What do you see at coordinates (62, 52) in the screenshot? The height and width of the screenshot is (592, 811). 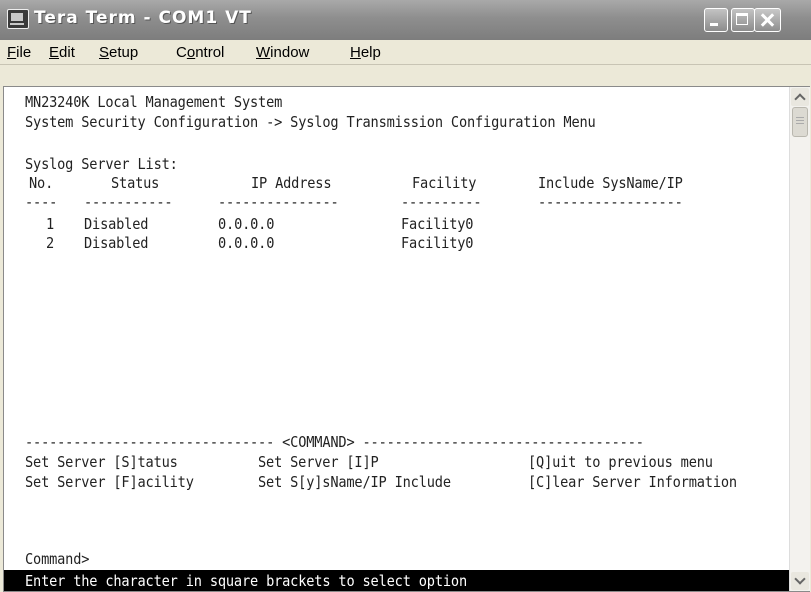 I see `menu-edit: Edit` at bounding box center [62, 52].